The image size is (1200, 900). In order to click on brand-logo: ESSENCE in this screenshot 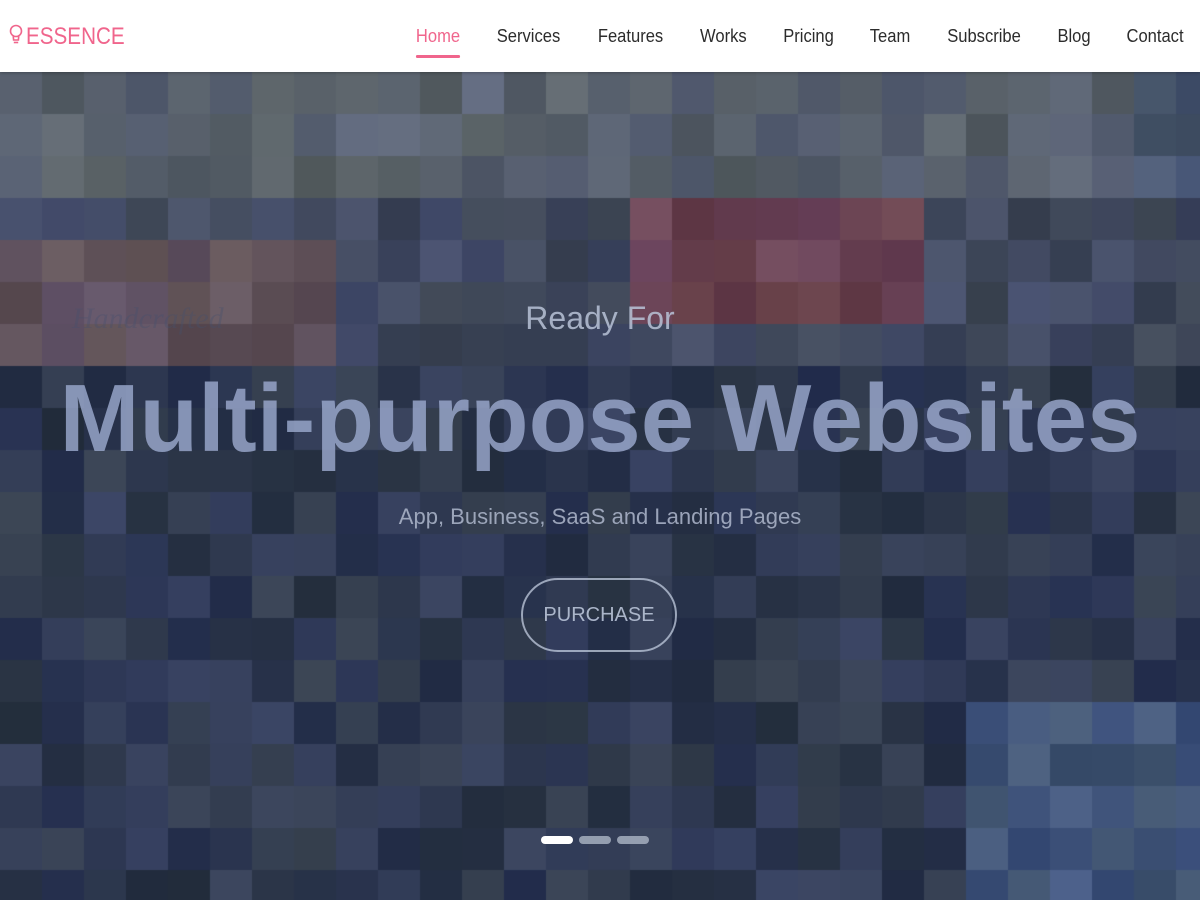, I will do `click(74, 37)`.